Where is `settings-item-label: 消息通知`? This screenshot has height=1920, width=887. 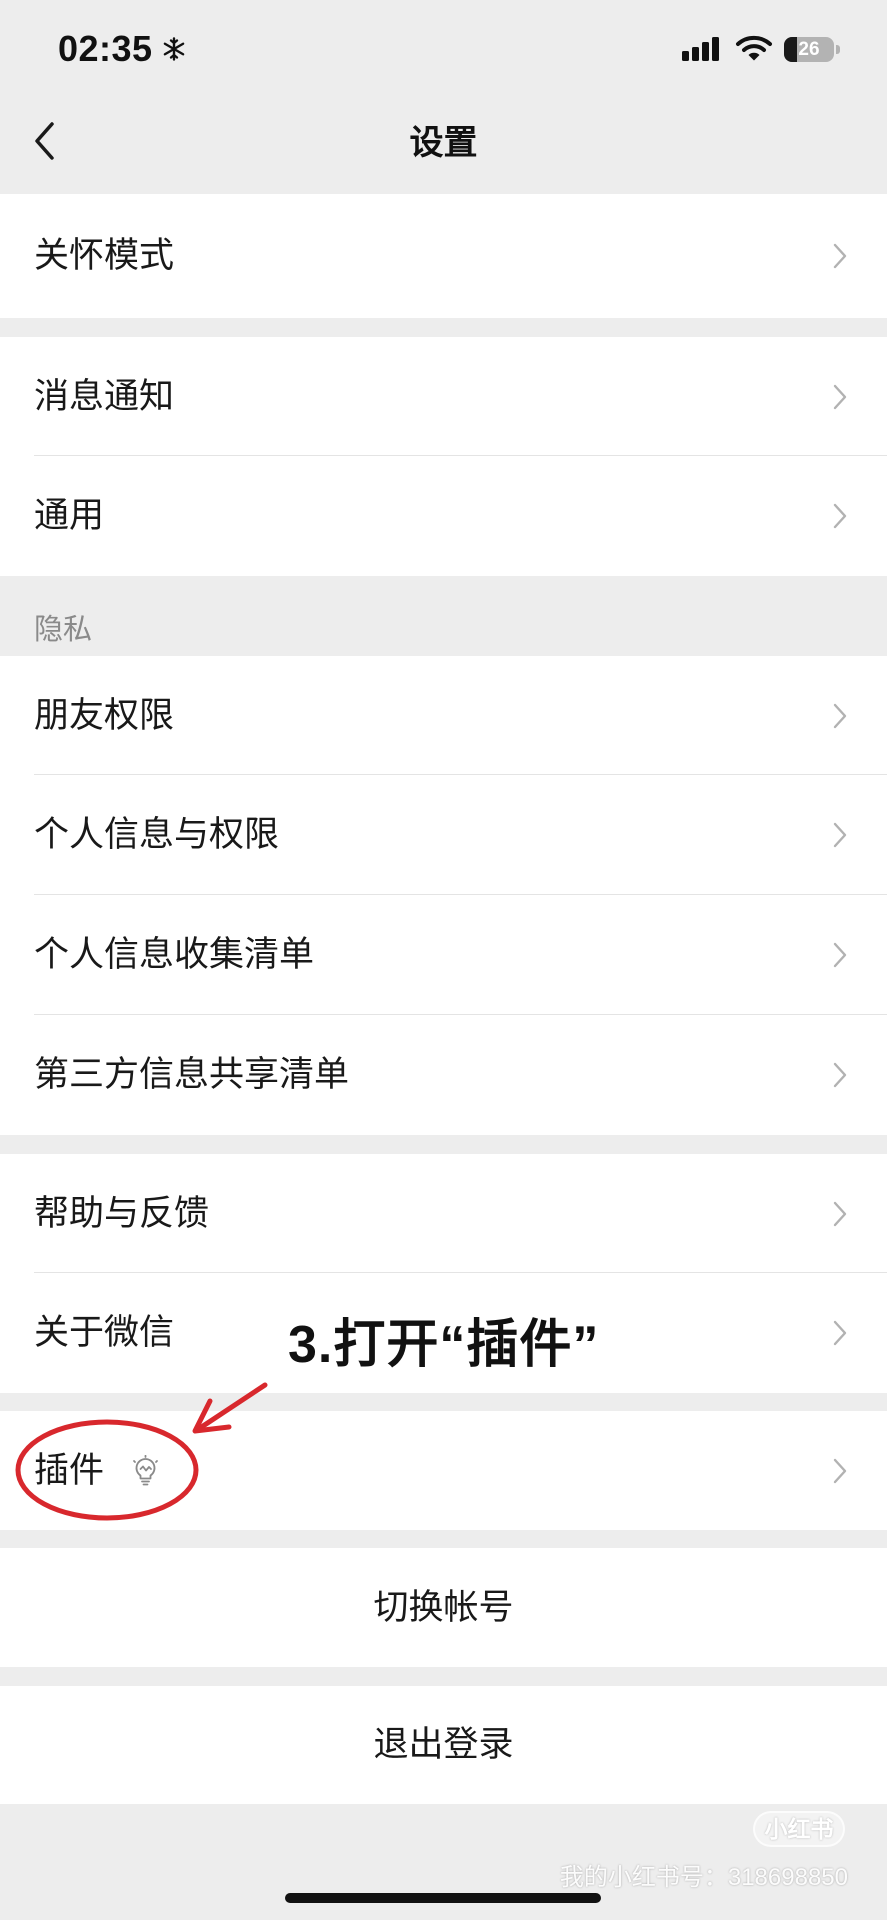
settings-item-label: 消息通知 is located at coordinates (104, 396).